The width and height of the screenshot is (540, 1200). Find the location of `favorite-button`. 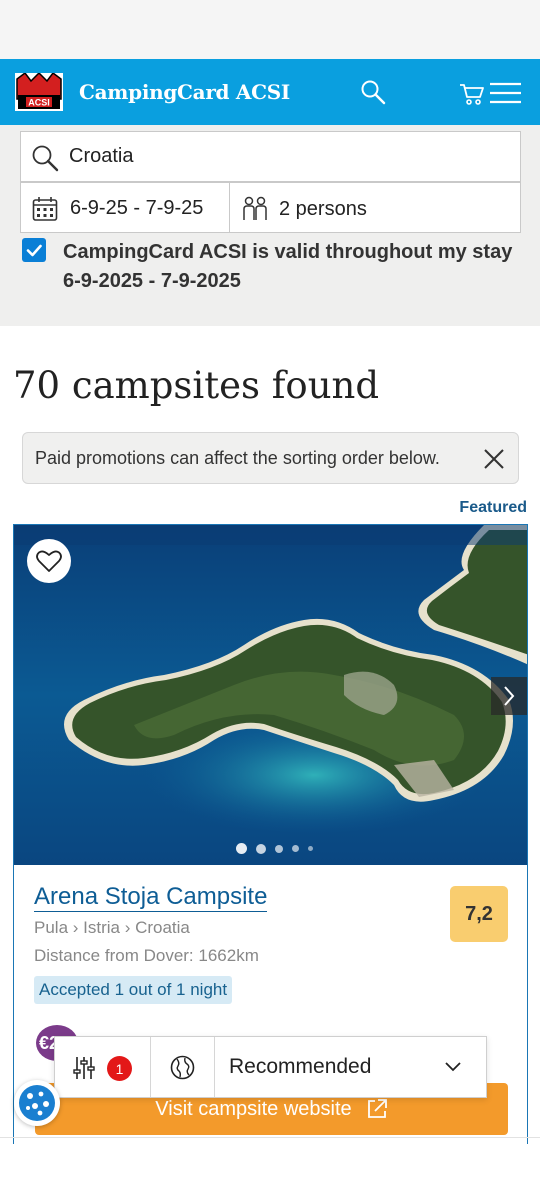

favorite-button is located at coordinates (49, 561).